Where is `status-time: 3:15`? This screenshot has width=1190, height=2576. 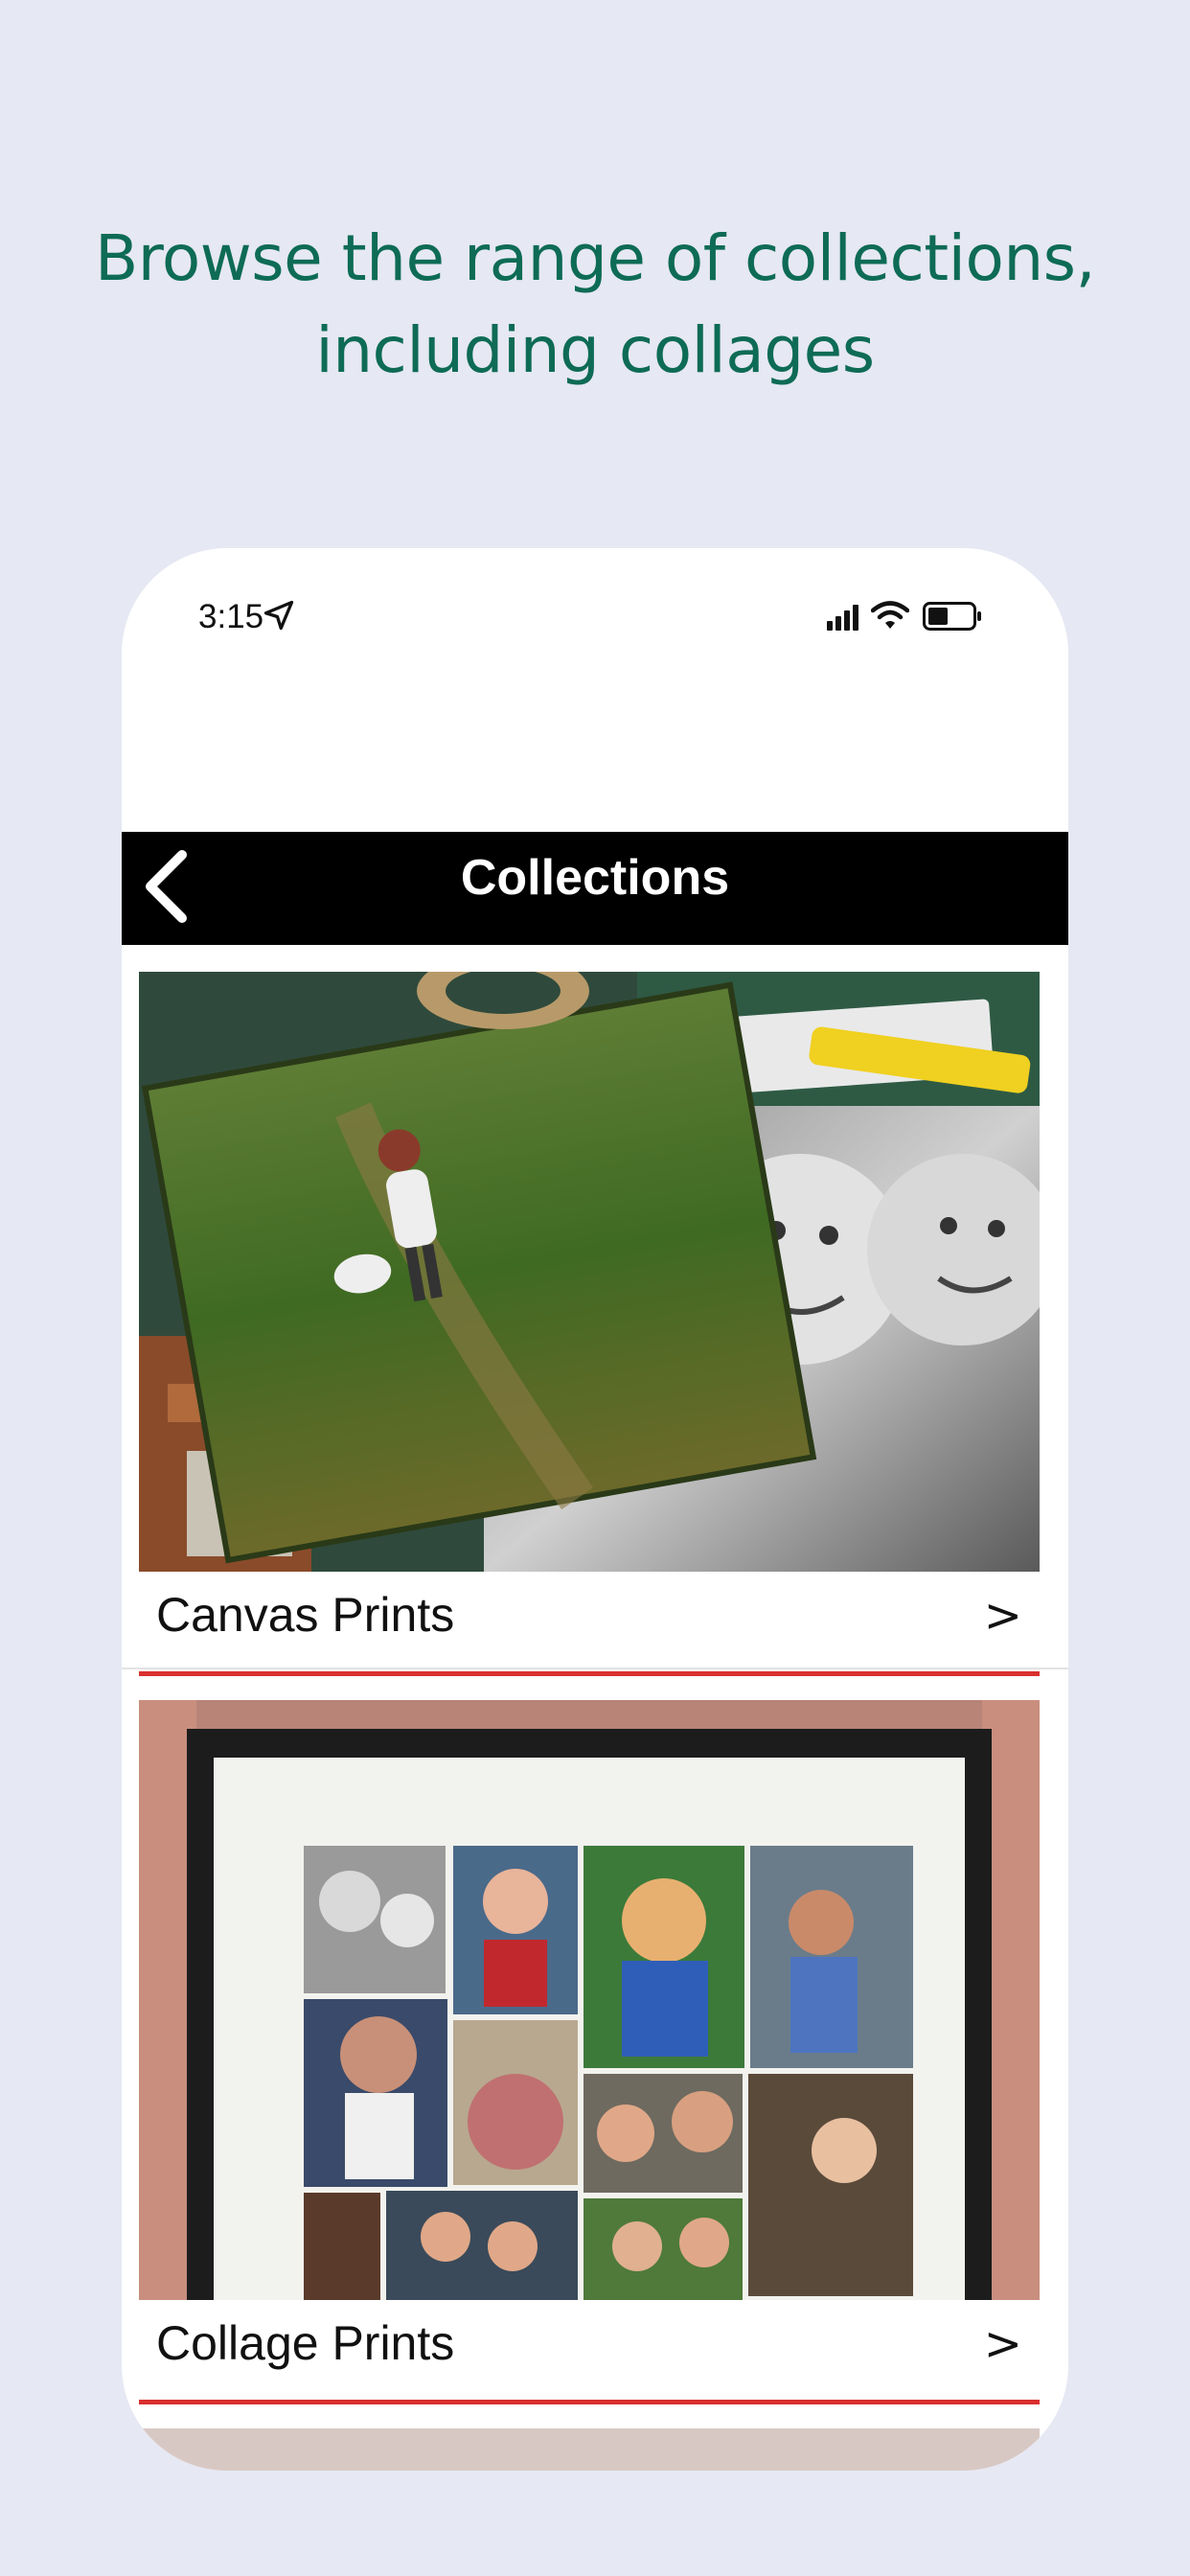
status-time: 3:15 is located at coordinates (231, 616).